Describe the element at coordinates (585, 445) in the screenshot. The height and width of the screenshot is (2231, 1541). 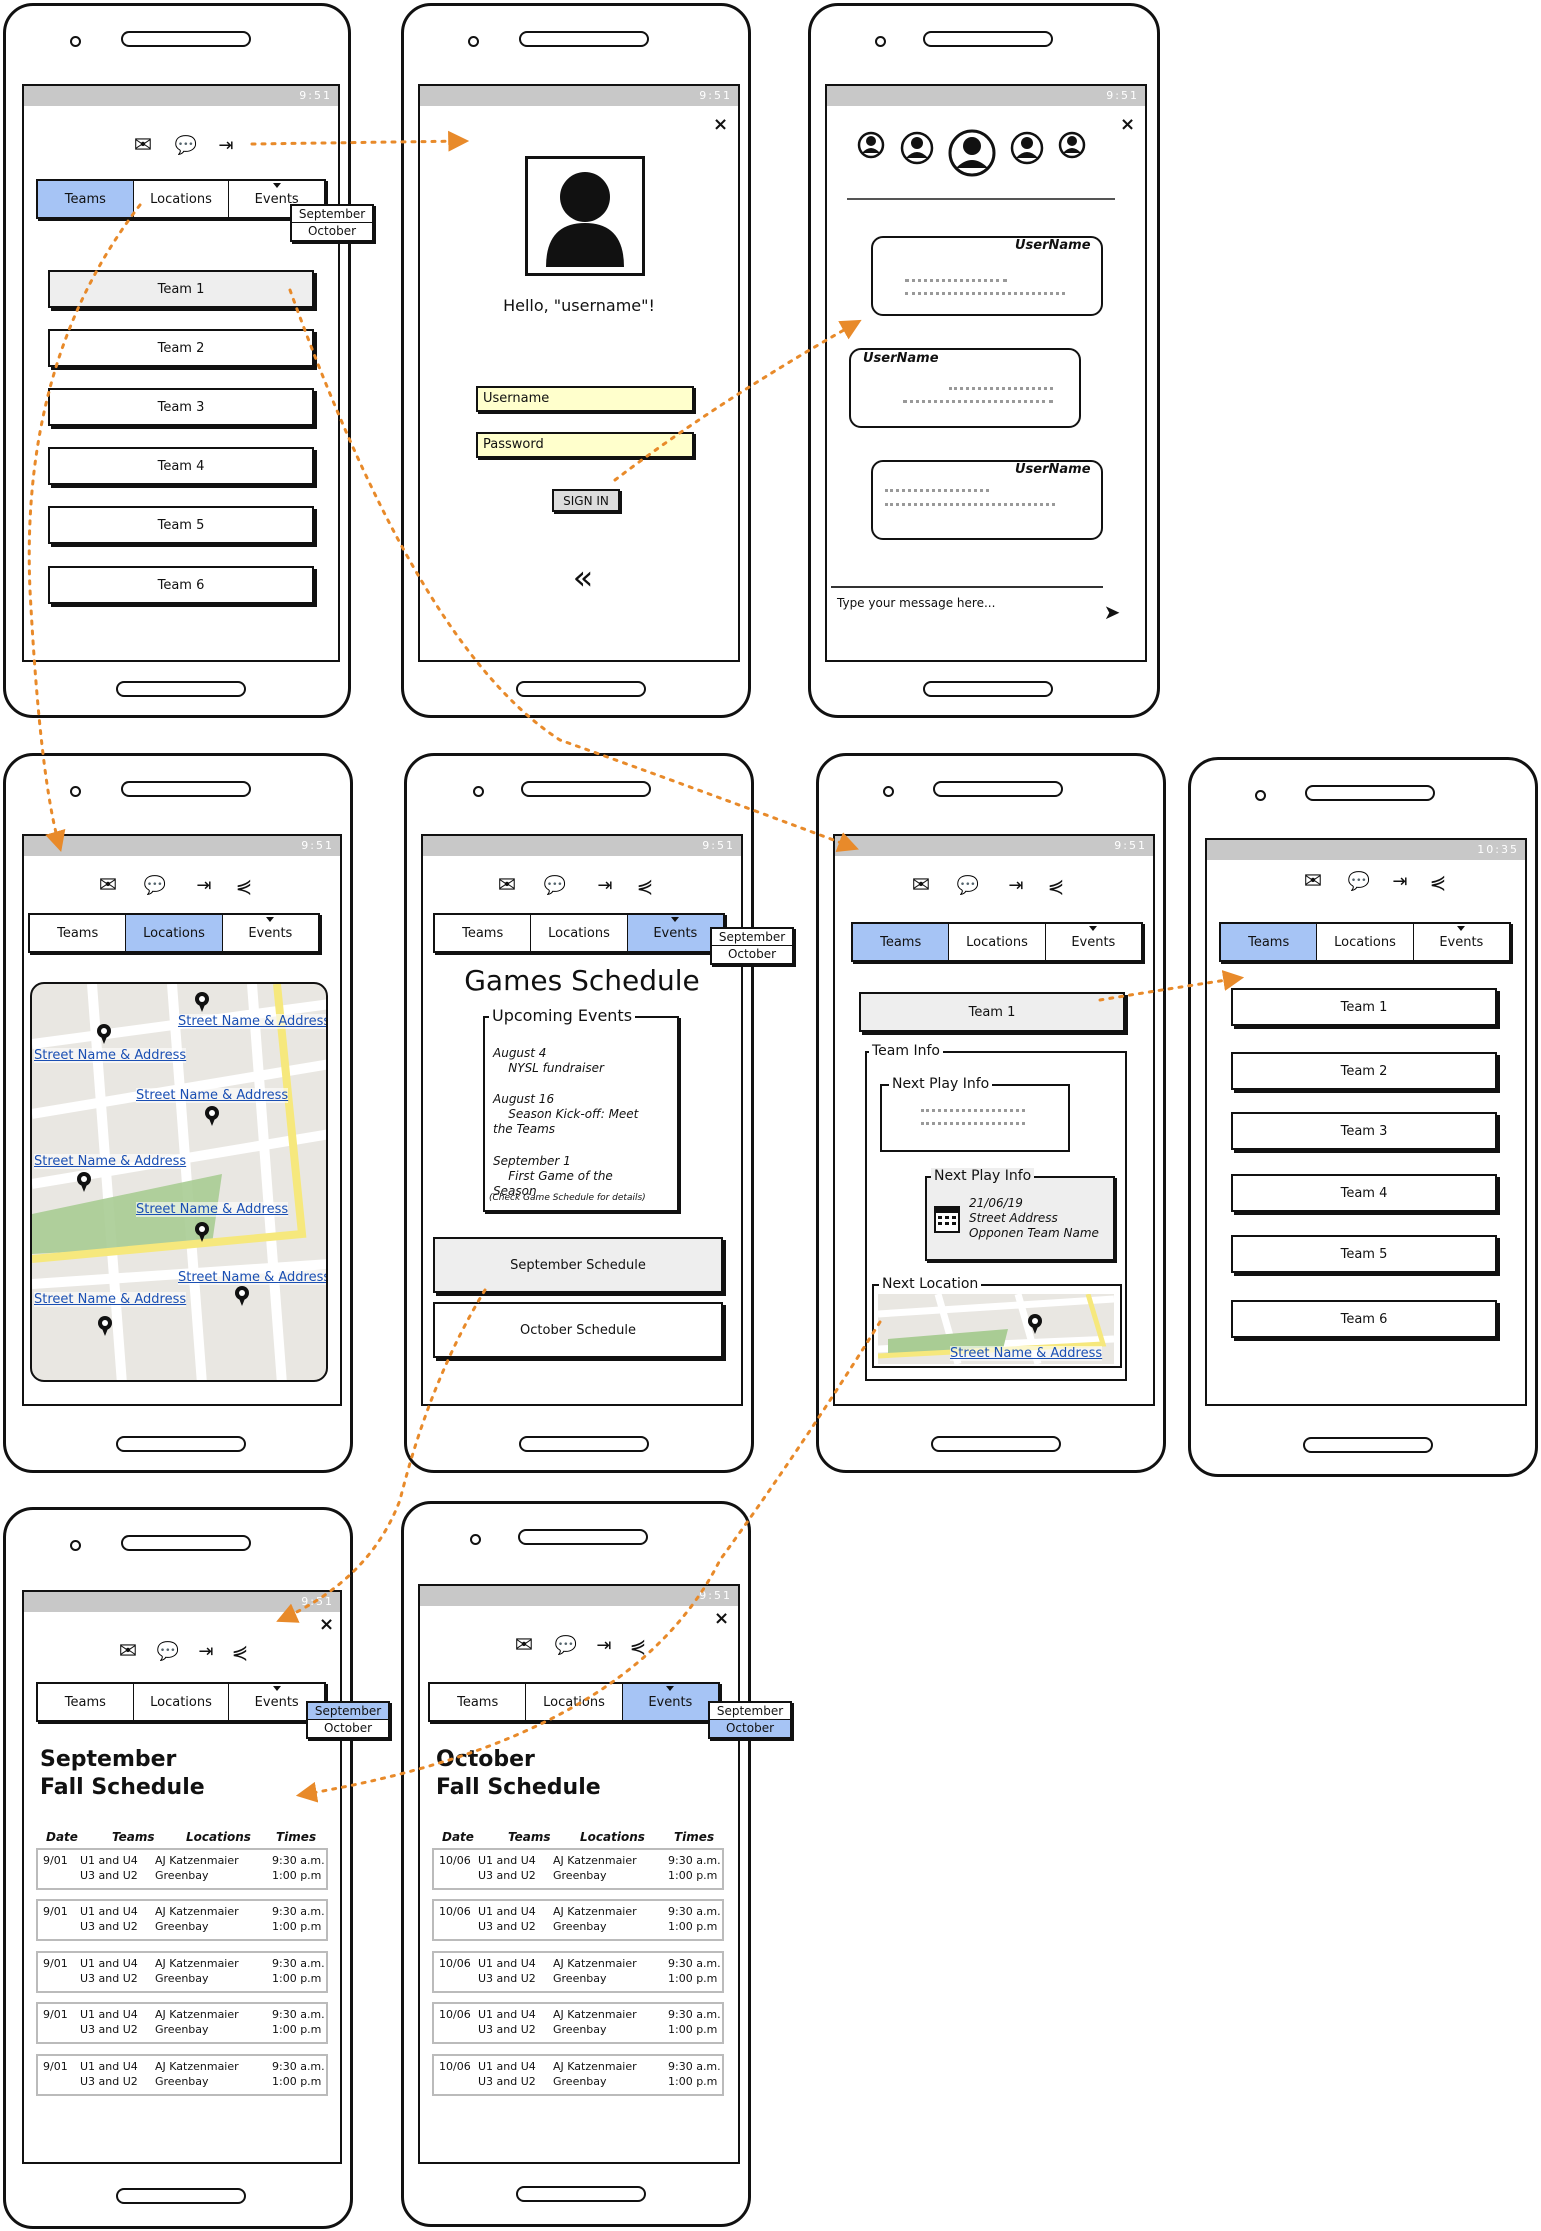
I see `password-field: Password` at that location.